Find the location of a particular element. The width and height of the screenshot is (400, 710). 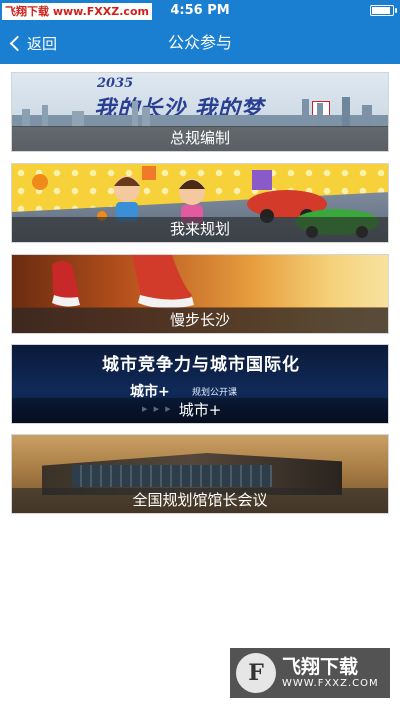

banner-master-plan: 2035 我的长沙 我的梦 总规编制 is located at coordinates (200, 112).